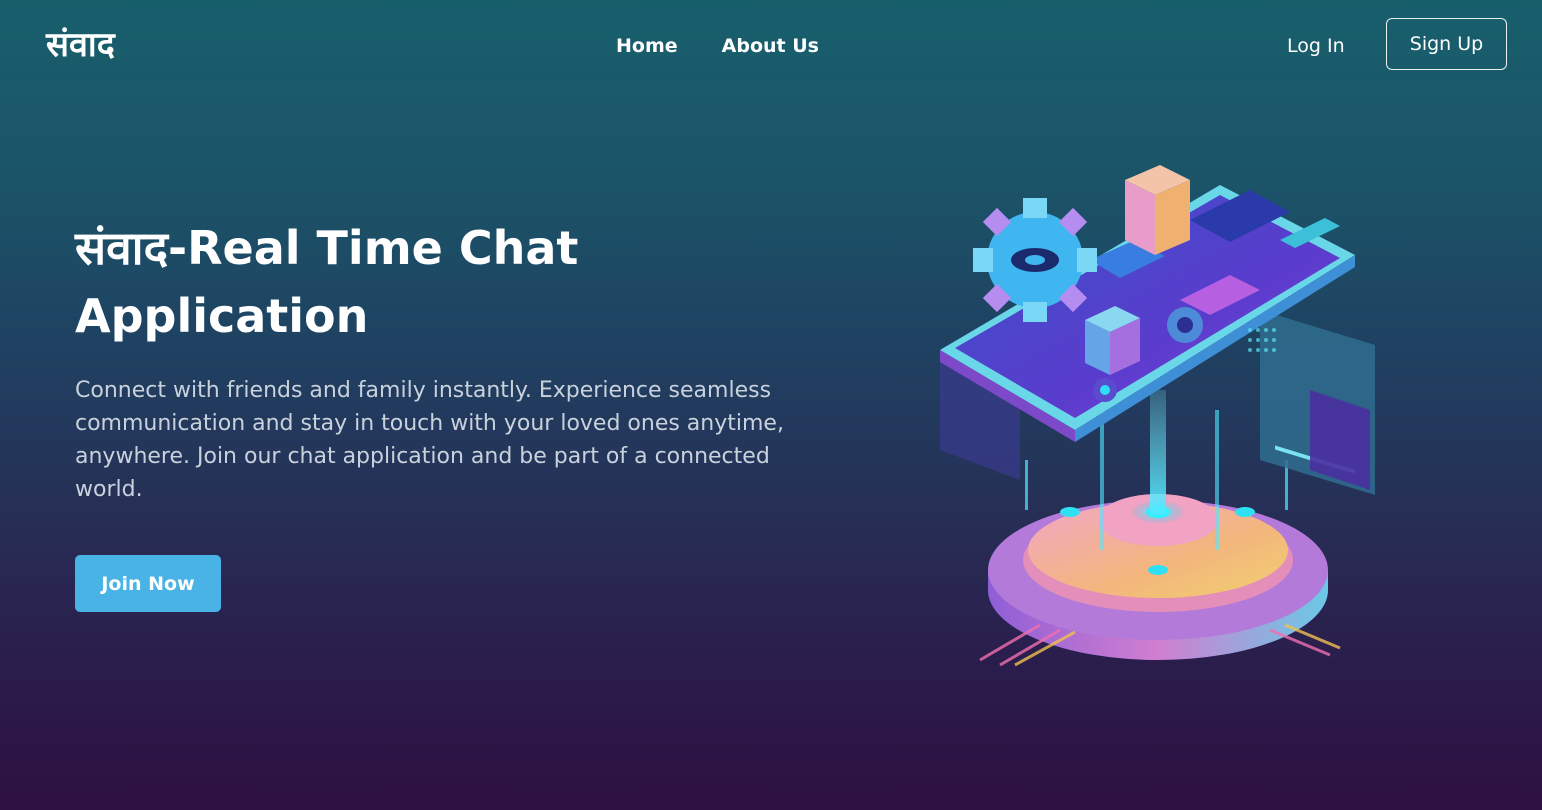 This screenshot has width=1542, height=810. Describe the element at coordinates (148, 583) in the screenshot. I see `join-now-button: Join Now` at that location.